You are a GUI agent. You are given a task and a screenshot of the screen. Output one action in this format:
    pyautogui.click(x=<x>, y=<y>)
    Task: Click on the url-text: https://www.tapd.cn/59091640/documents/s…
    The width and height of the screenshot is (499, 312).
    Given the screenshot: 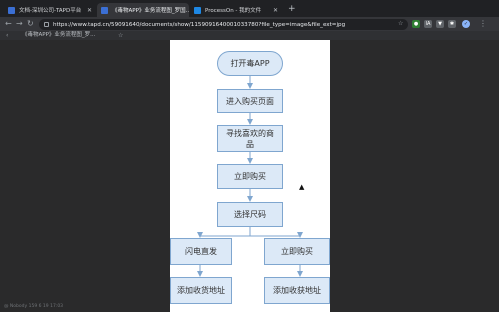 What is the action you would take?
    pyautogui.click(x=199, y=24)
    